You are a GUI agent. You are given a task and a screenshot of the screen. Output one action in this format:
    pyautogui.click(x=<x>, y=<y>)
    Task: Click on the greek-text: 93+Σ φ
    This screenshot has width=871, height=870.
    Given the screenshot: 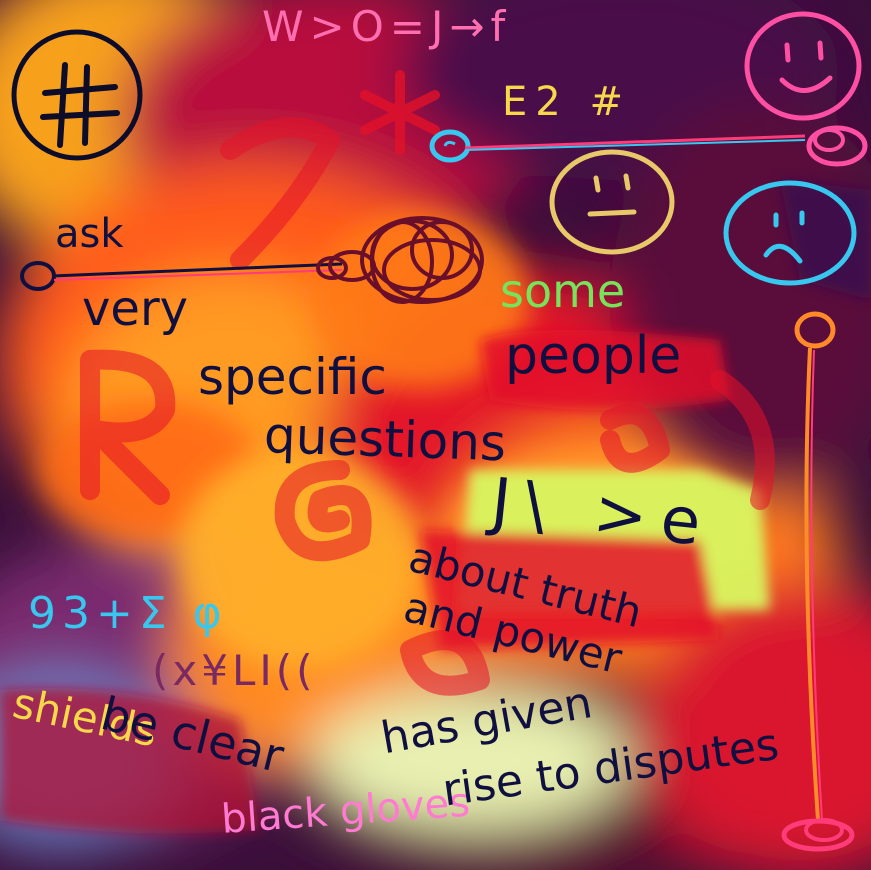 What is the action you would take?
    pyautogui.click(x=128, y=613)
    